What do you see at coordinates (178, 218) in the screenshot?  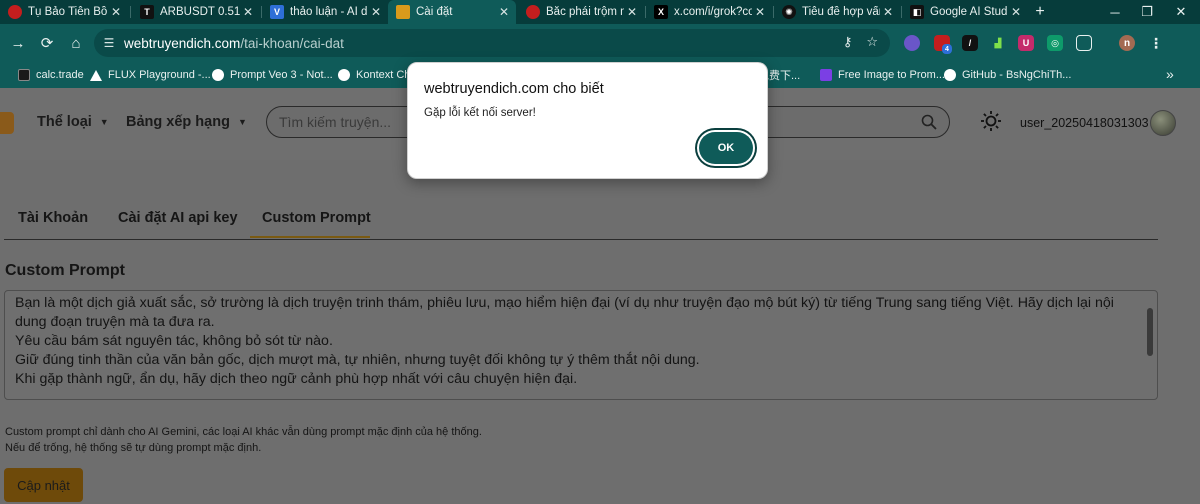 I see `tab-ai-api-key: Cài đặt AI api key` at bounding box center [178, 218].